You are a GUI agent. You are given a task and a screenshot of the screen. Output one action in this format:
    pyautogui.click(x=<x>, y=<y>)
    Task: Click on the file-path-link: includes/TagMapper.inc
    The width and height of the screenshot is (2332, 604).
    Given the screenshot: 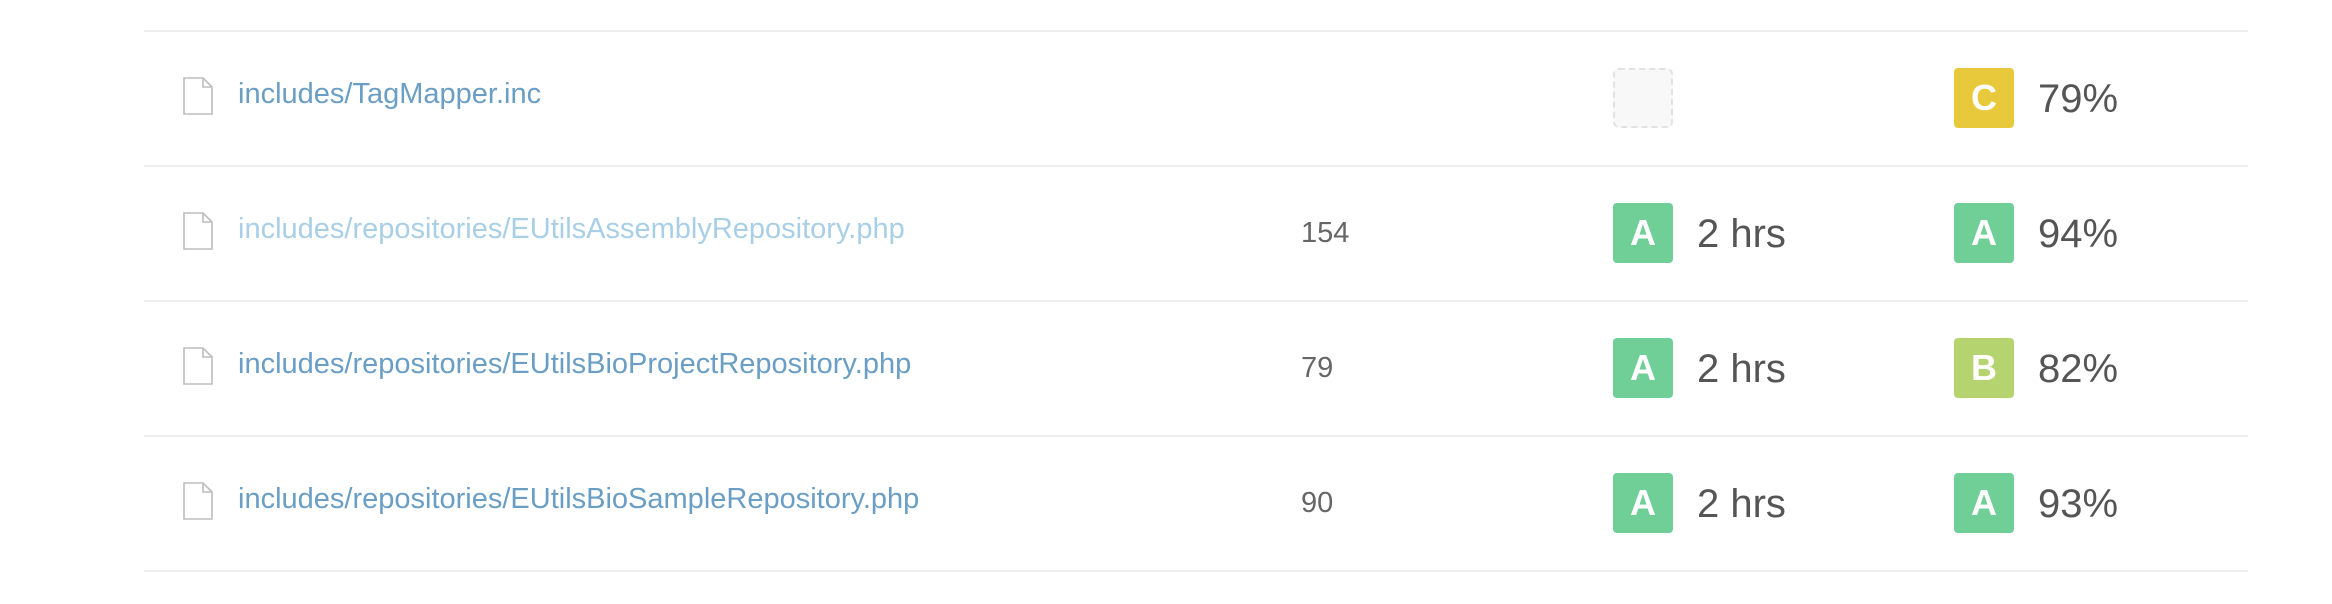 What is the action you would take?
    pyautogui.click(x=389, y=94)
    